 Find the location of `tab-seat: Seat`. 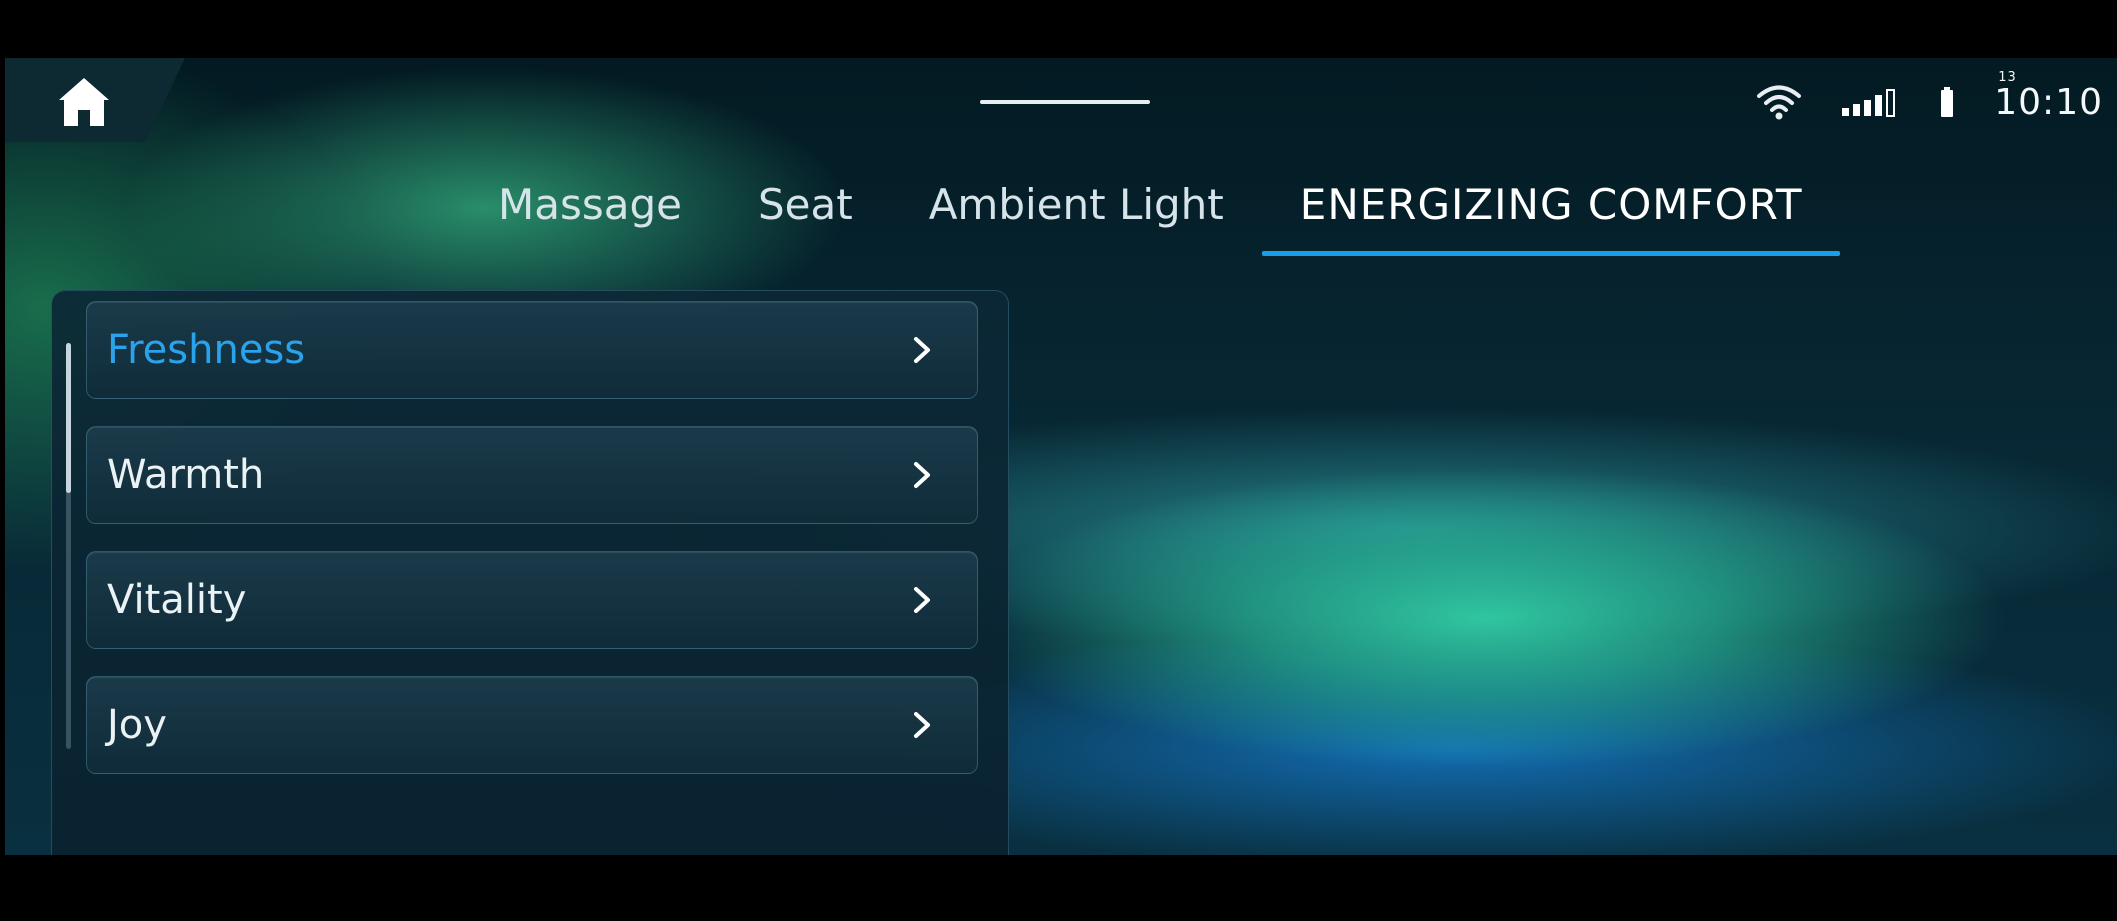

tab-seat: Seat is located at coordinates (805, 205).